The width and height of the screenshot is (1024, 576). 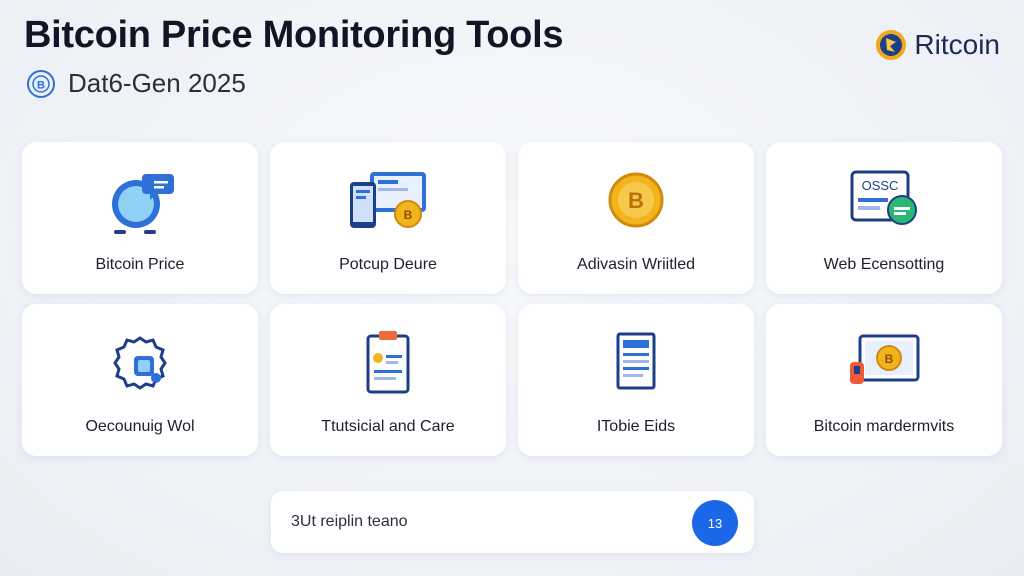 I want to click on tool-card-oecounuig-wol: Oecounuig Wol, so click(x=140, y=380).